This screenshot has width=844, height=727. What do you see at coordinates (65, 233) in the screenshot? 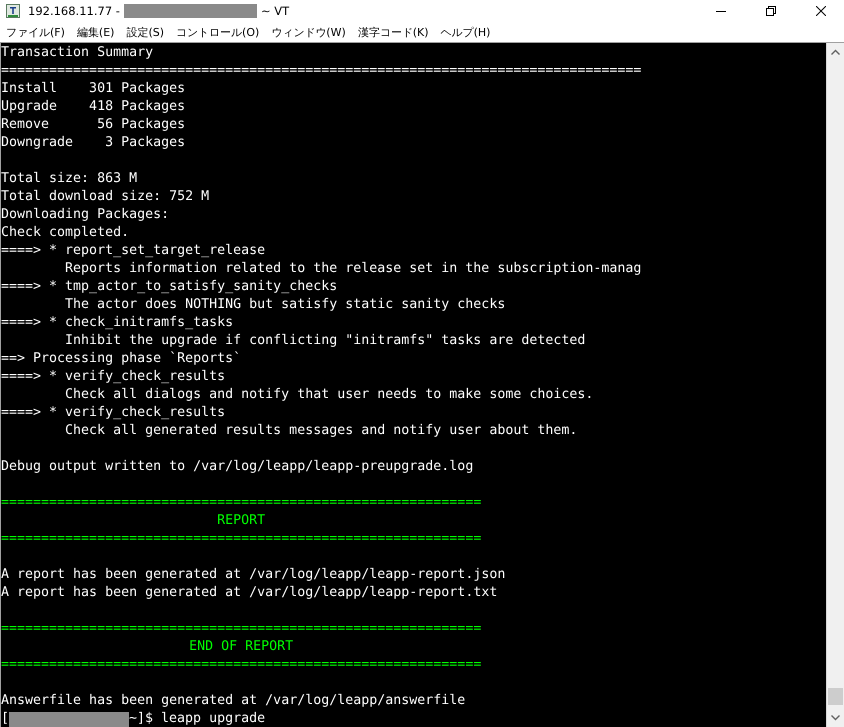
I see `terminal-line: Check completed.` at bounding box center [65, 233].